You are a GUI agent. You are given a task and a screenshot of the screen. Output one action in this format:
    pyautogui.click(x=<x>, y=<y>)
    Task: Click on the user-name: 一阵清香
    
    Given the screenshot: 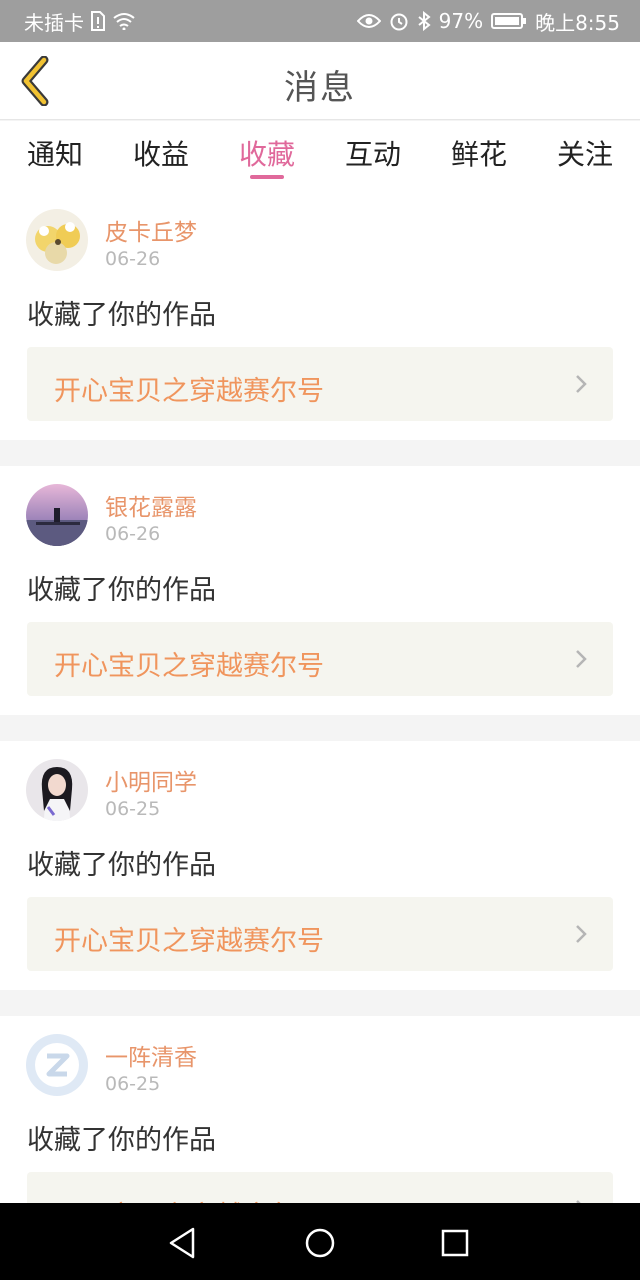 What is the action you would take?
    pyautogui.click(x=151, y=1055)
    